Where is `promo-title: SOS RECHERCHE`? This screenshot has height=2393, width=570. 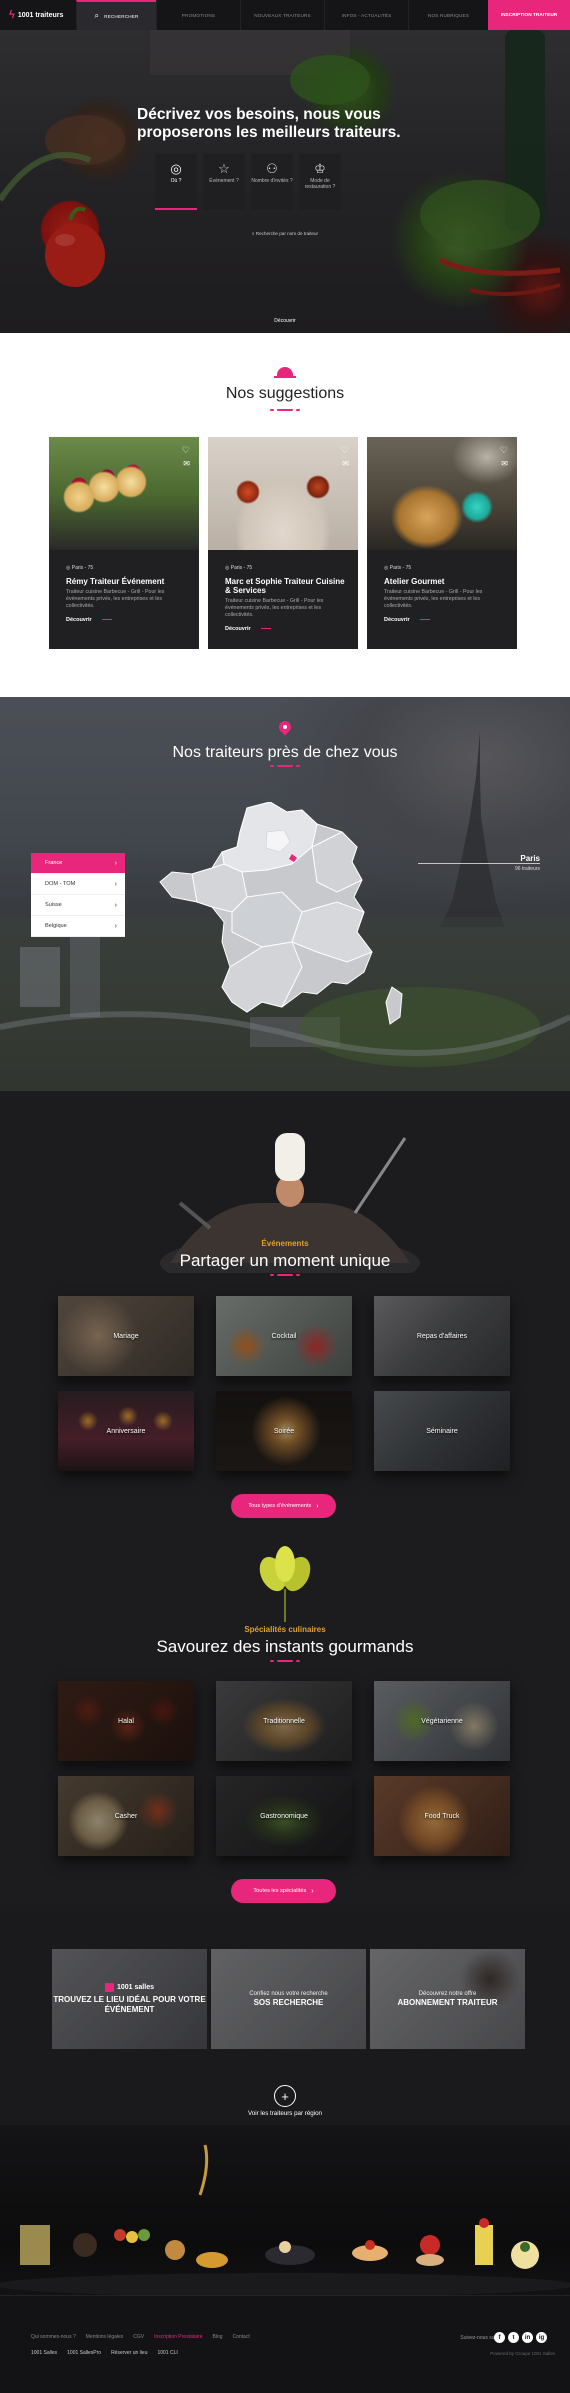 promo-title: SOS RECHERCHE is located at coordinates (288, 2002).